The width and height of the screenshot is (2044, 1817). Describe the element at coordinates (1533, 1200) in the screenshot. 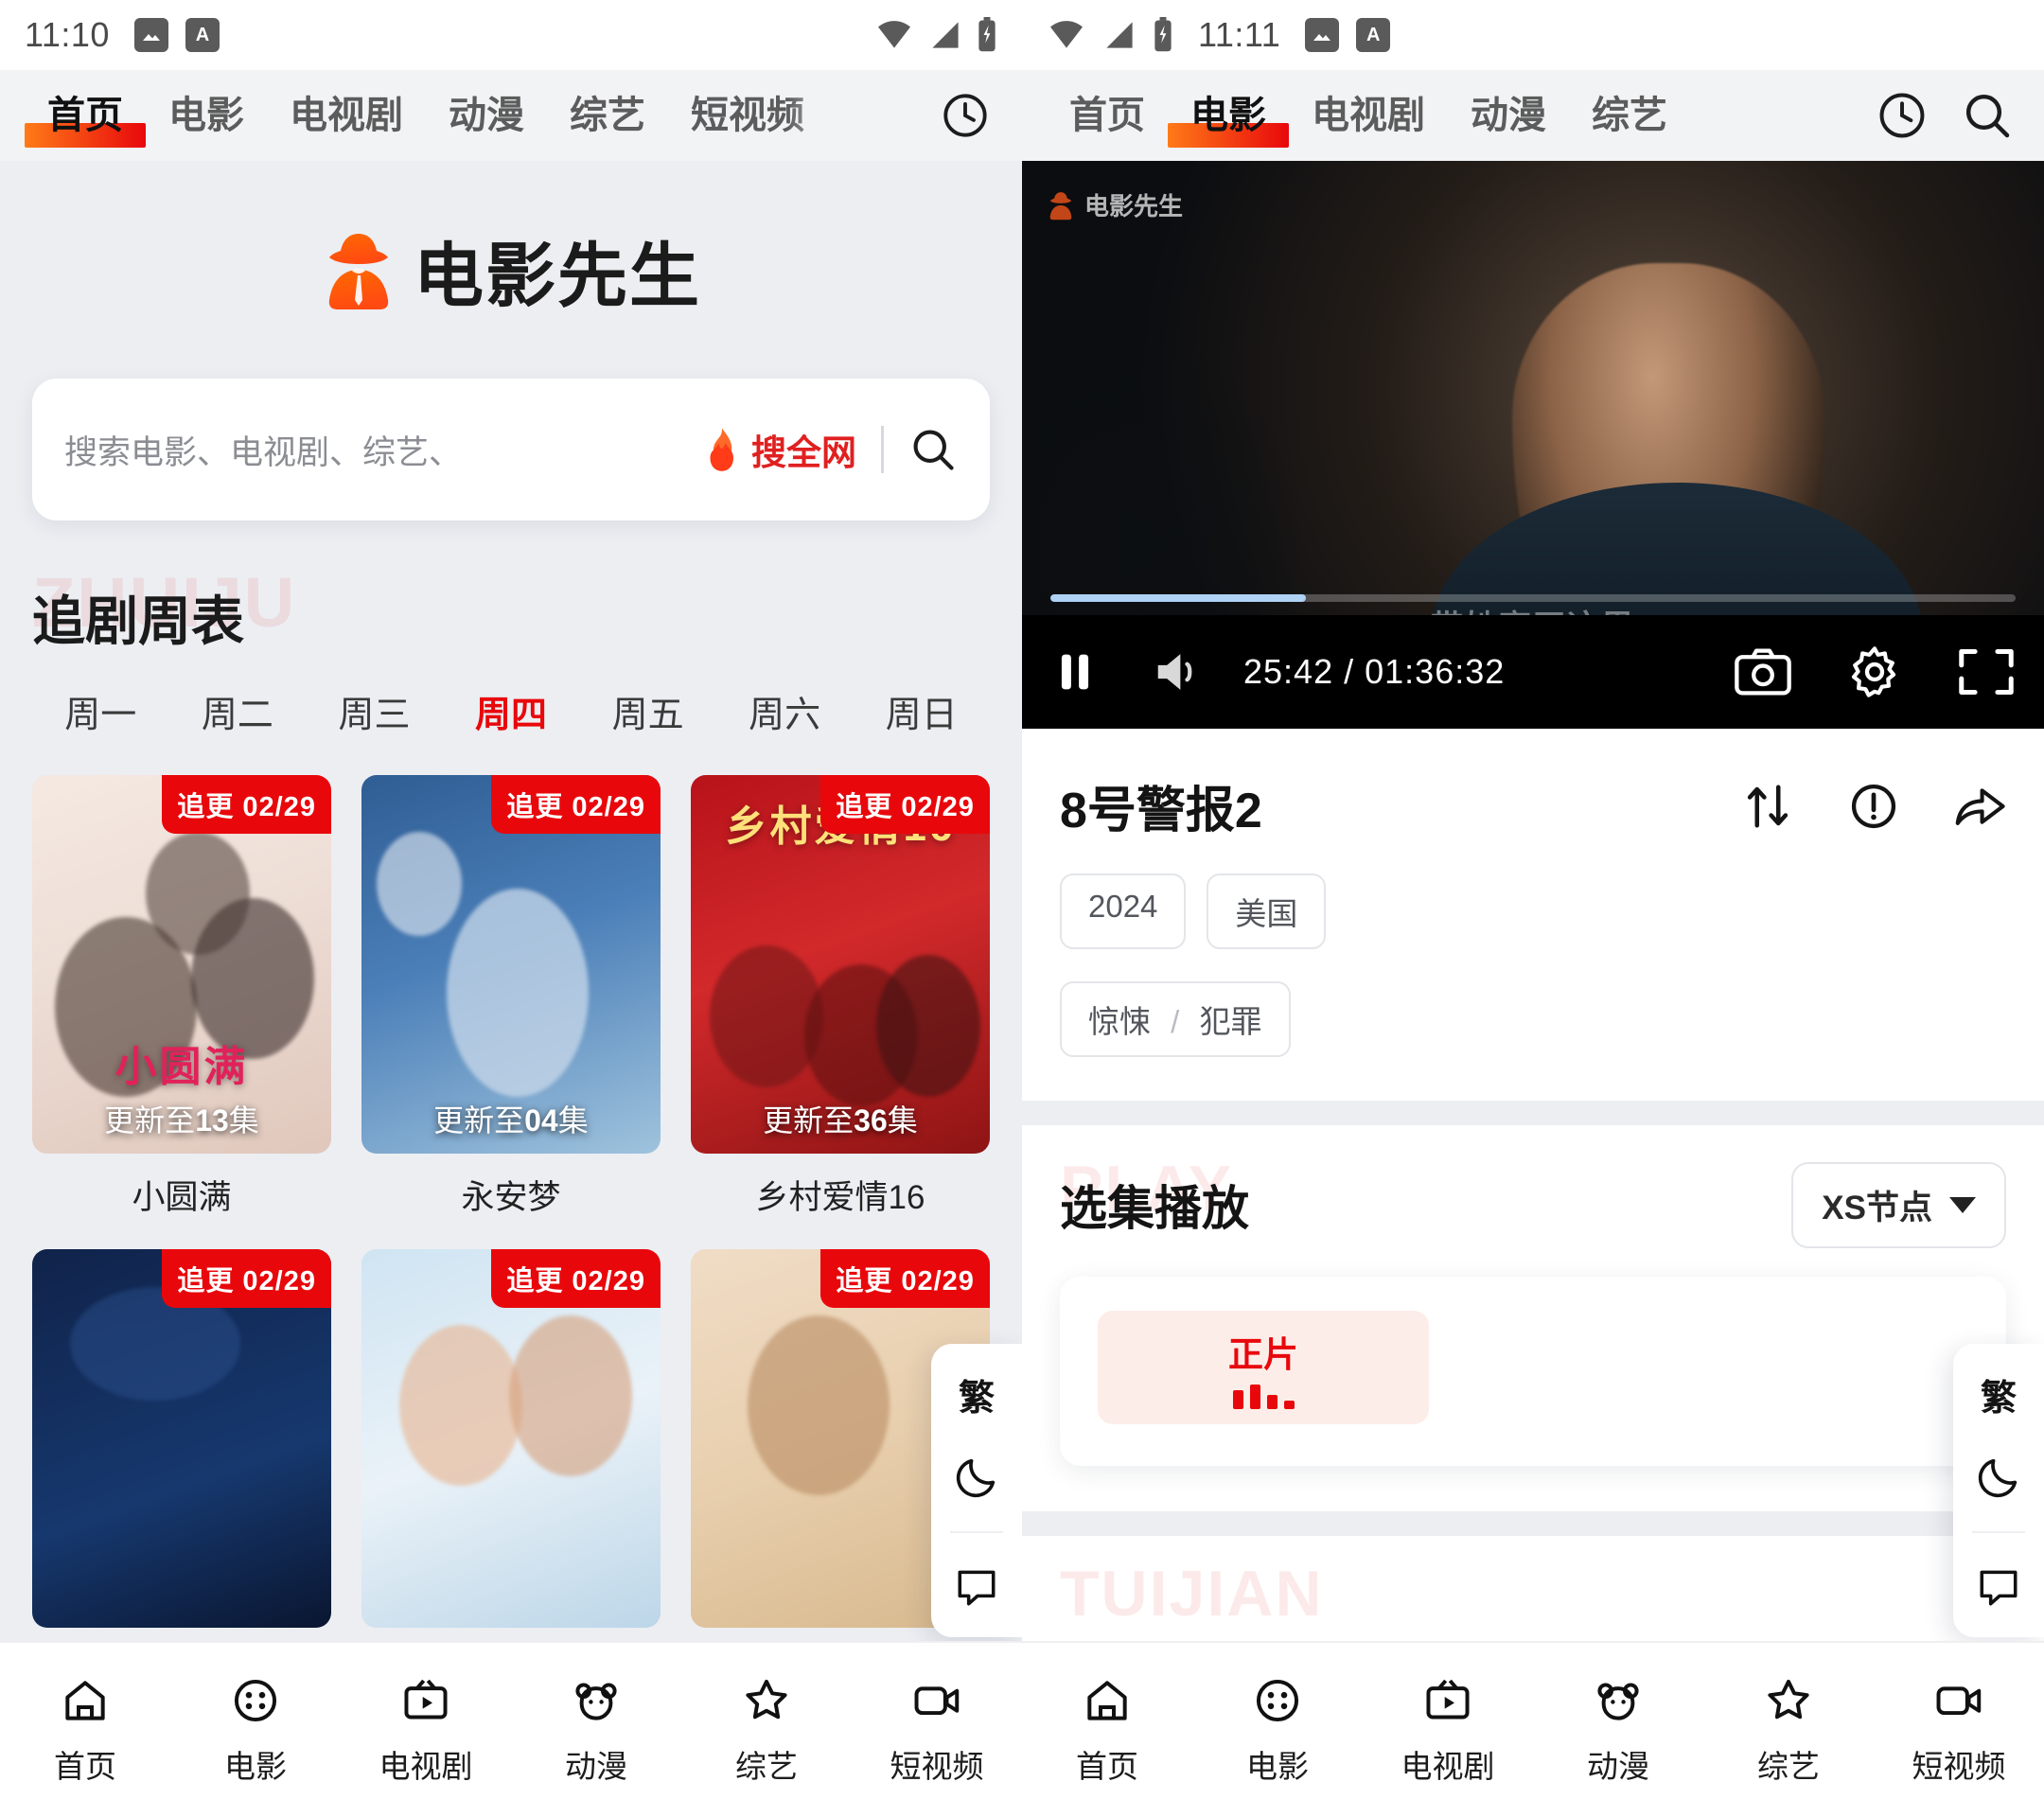

I see `play-select-header: PLAY 选集播放 XS节点` at that location.